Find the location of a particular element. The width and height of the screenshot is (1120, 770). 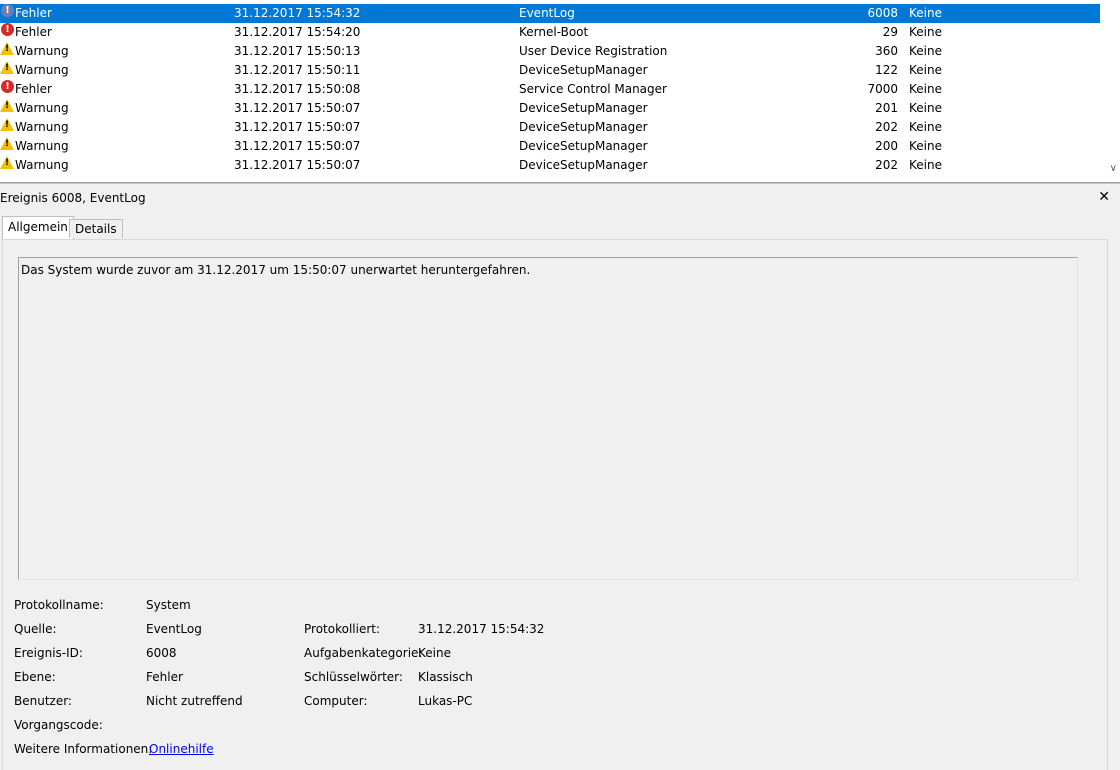

vertical-scrollbar: ∨ is located at coordinates (1111, 91).